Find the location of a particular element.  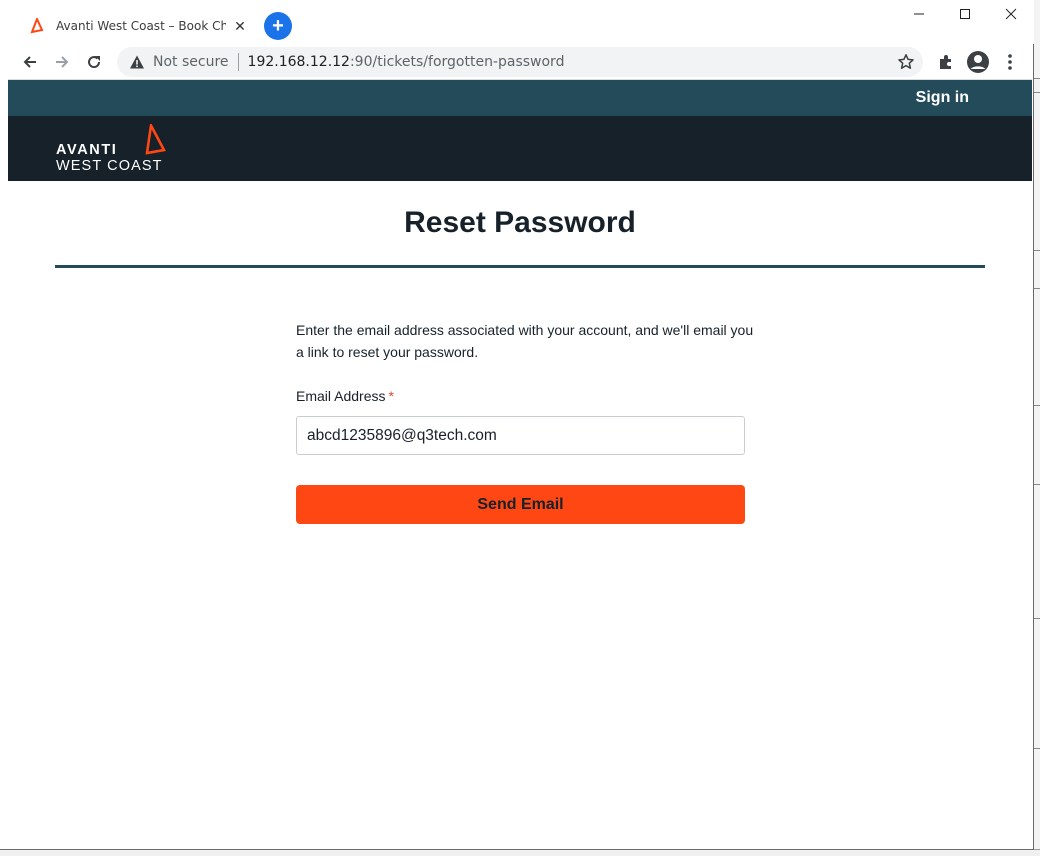

close-window-button is located at coordinates (1011, 14).